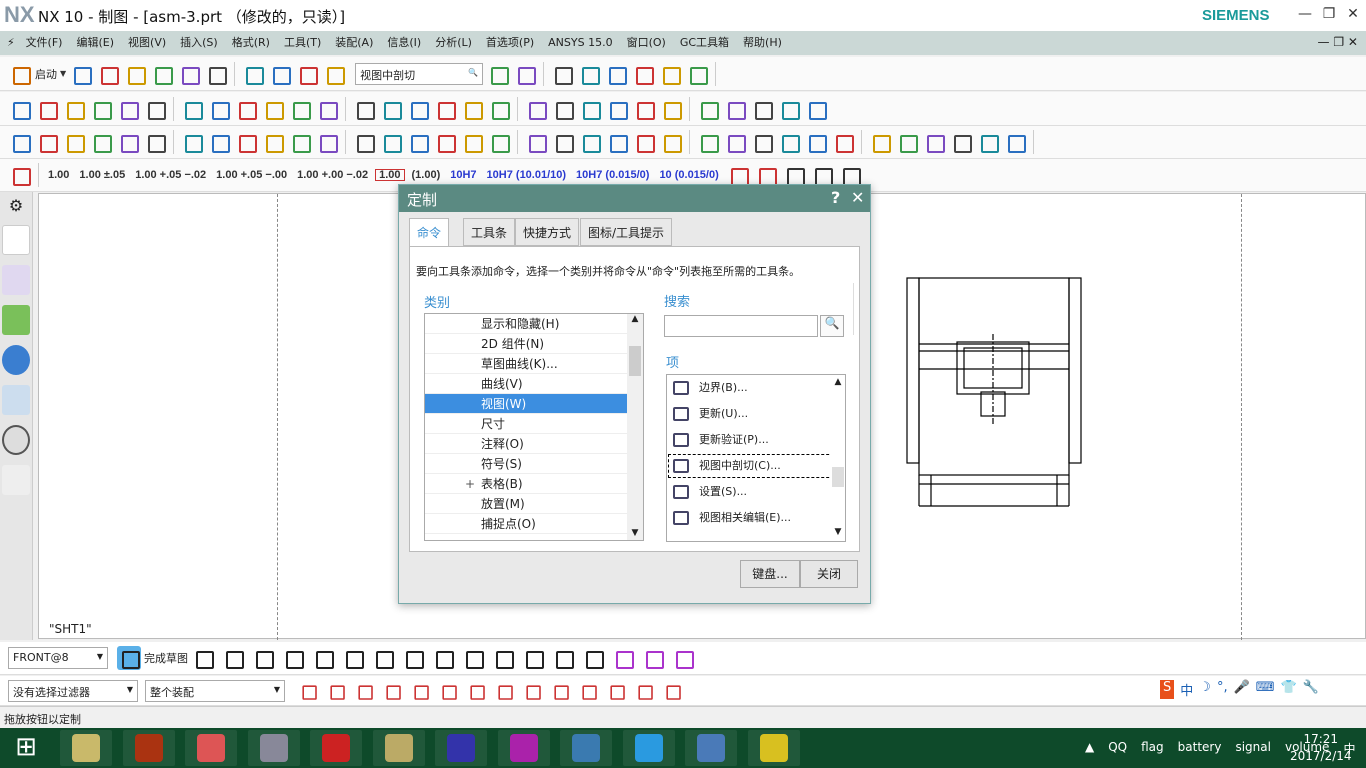 The image size is (1366, 768). Describe the element at coordinates (616, 74) in the screenshot. I see `render-icon` at that location.